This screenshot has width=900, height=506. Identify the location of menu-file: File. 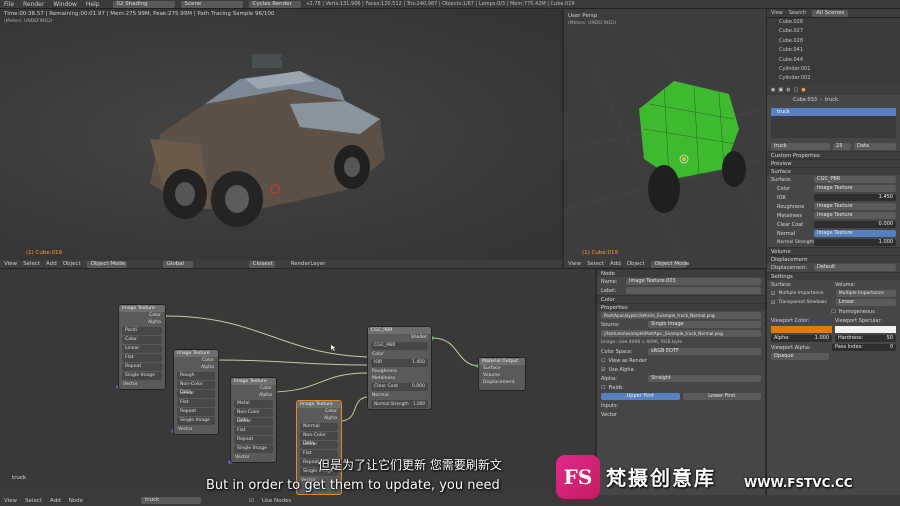
(9, 4).